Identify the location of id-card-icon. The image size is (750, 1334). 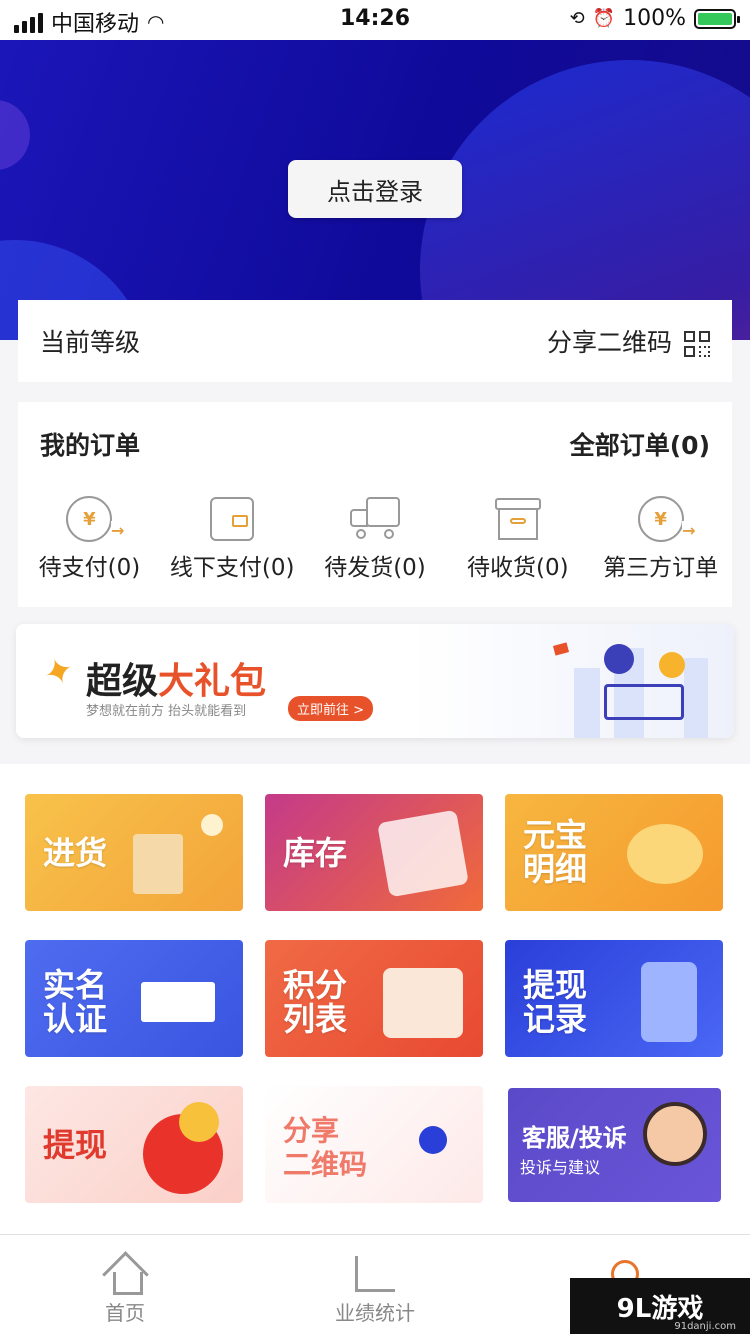
(178, 1002).